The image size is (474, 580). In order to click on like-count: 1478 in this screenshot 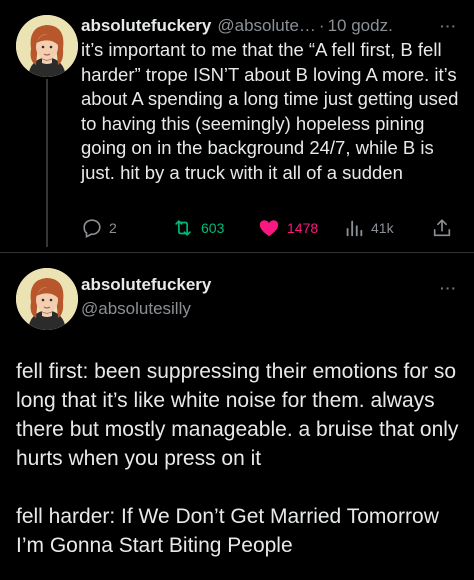, I will do `click(303, 228)`.